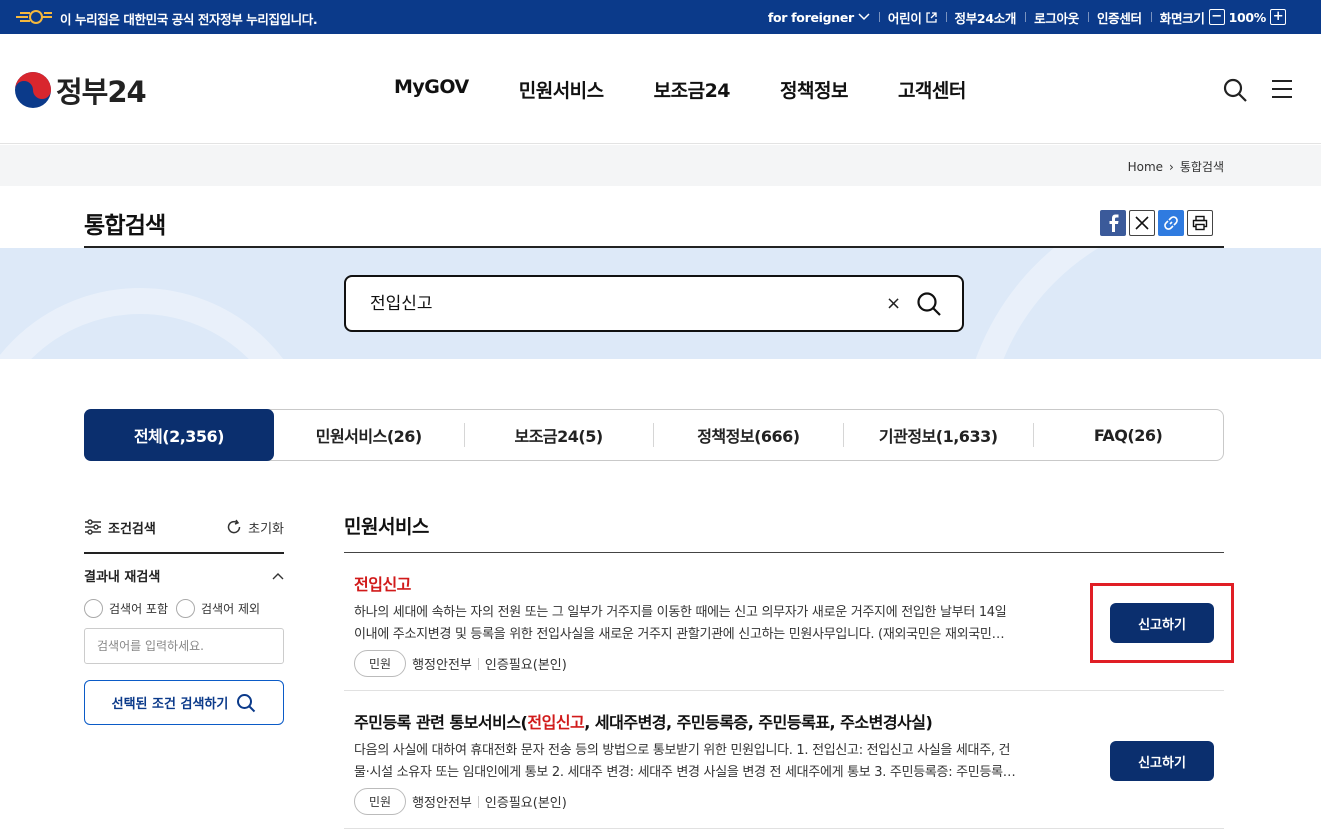 This screenshot has width=1321, height=839. I want to click on tab-policy-info: 정책정보(666), so click(748, 435).